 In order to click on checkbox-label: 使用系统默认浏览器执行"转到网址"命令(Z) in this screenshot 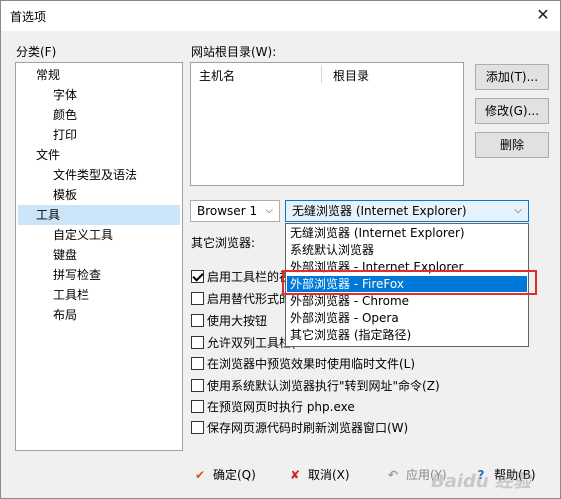, I will do `click(323, 386)`.